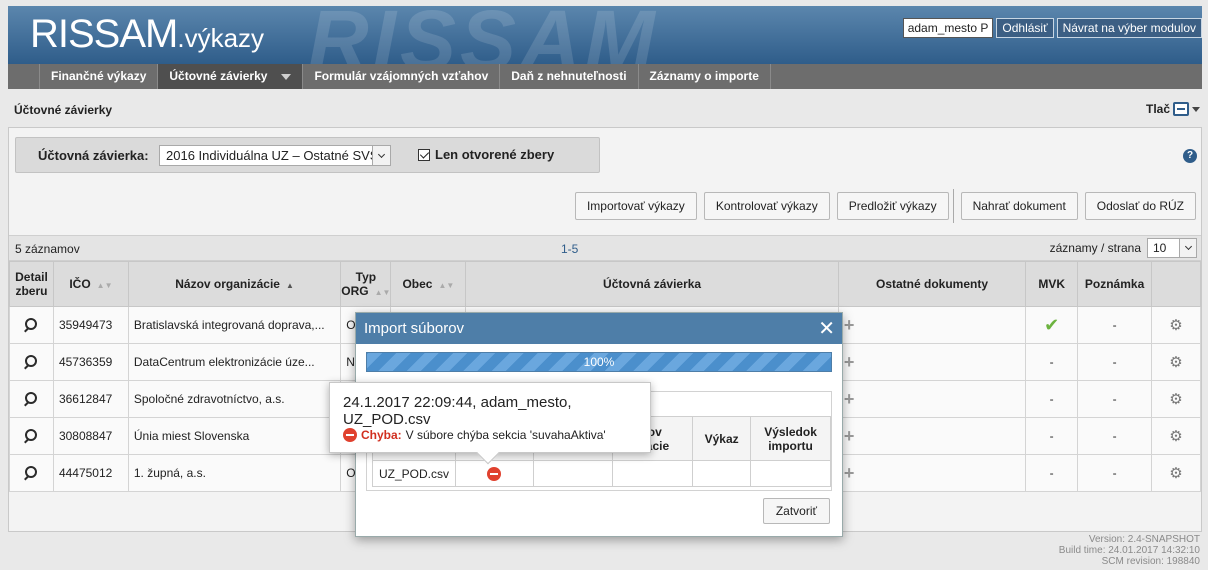  What do you see at coordinates (932, 284) in the screenshot?
I see `col-docs: Ostatné dokumenty` at bounding box center [932, 284].